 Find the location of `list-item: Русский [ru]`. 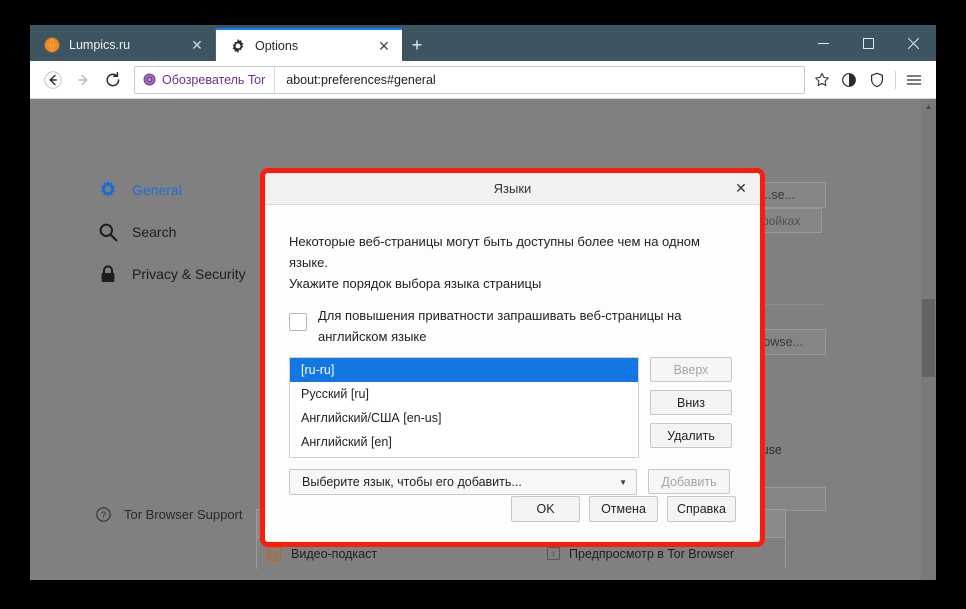

list-item: Русский [ru] is located at coordinates (464, 394).